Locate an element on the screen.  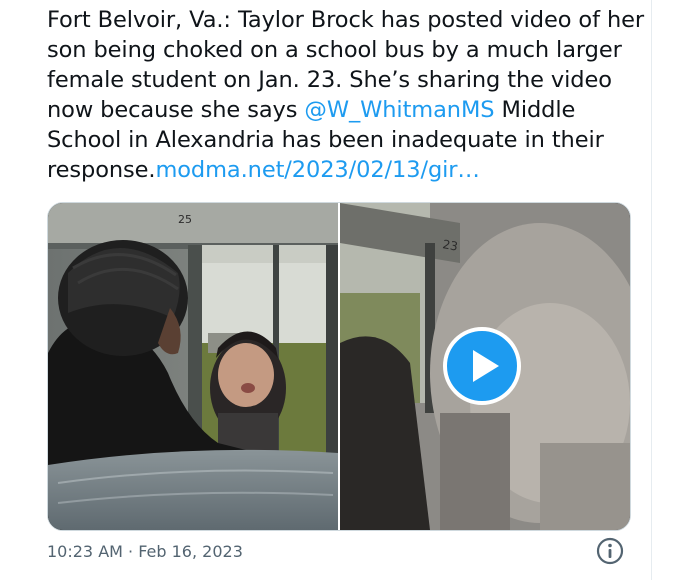
tweet-text-line: now because she says @W_WhitmanMS Middle is located at coordinates (342, 110).